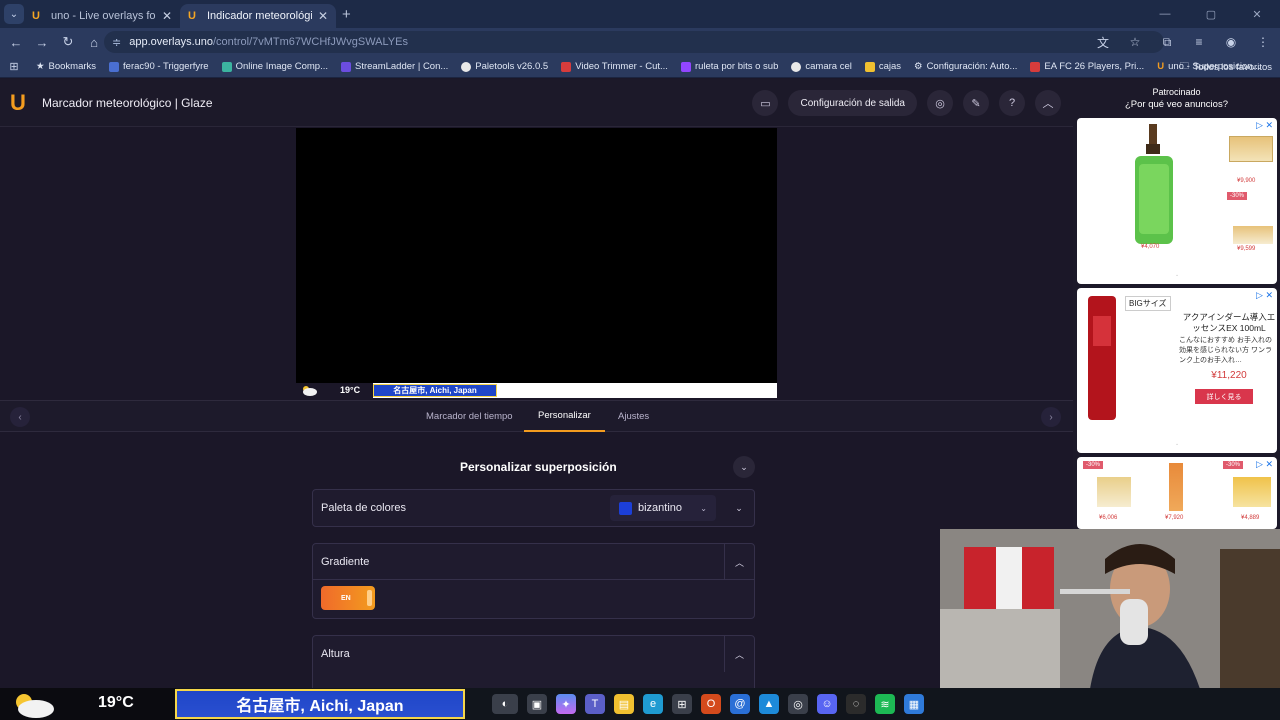  Describe the element at coordinates (1233, 465) in the screenshot. I see `discount-badge: -30%` at that location.